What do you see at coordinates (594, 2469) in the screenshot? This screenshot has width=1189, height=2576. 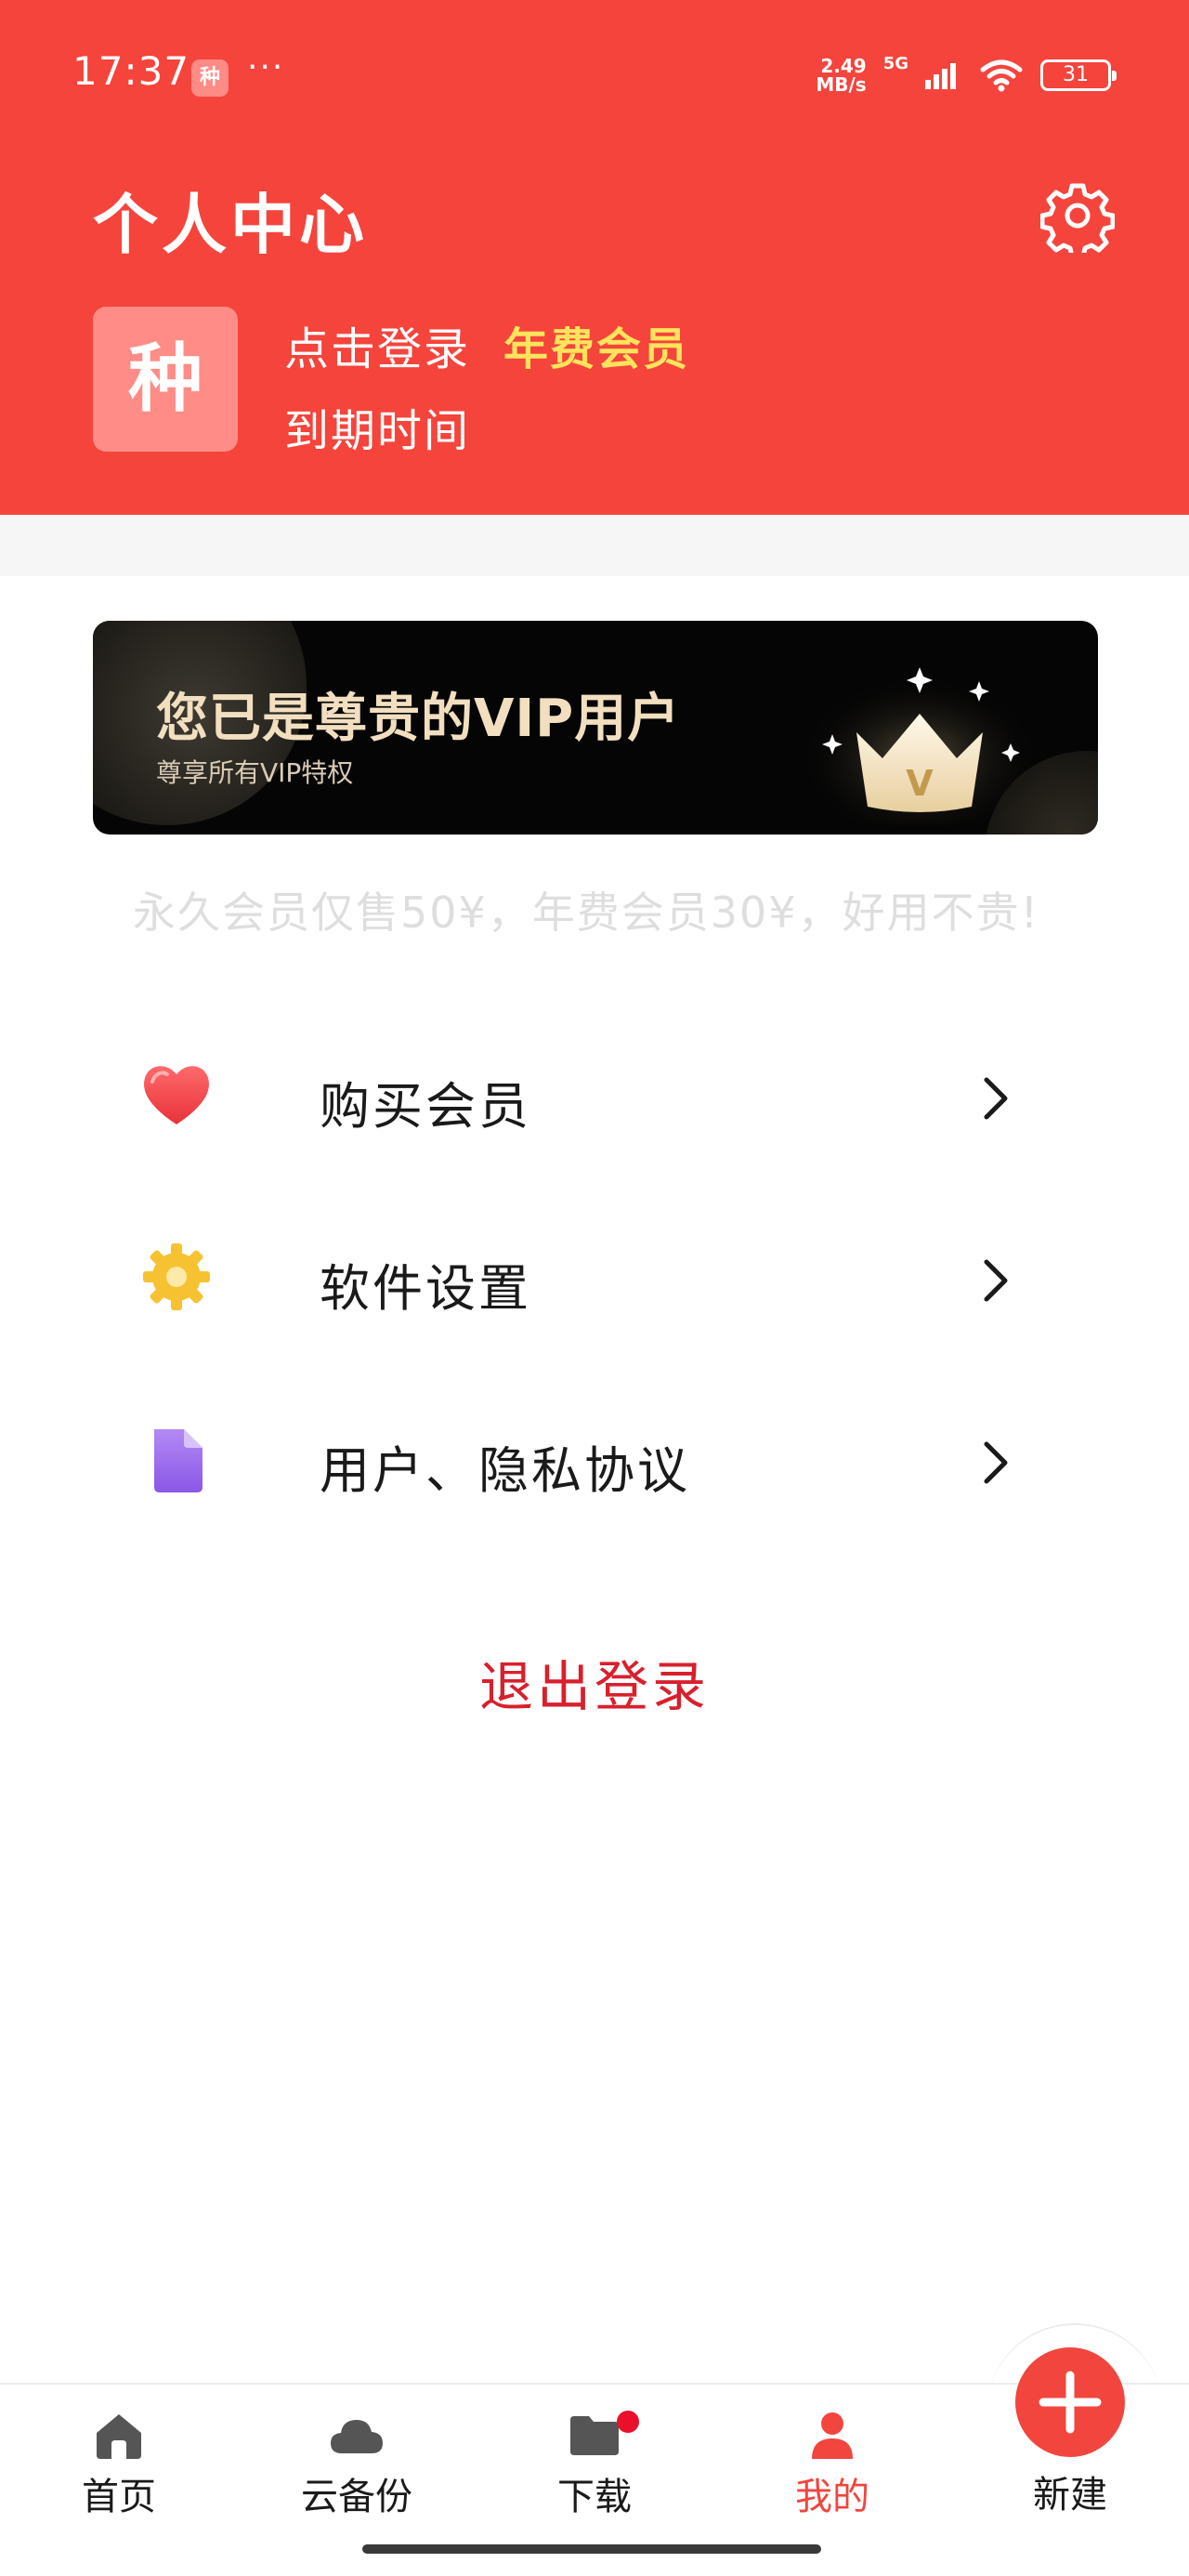 I see `nav-item-download: 下载` at bounding box center [594, 2469].